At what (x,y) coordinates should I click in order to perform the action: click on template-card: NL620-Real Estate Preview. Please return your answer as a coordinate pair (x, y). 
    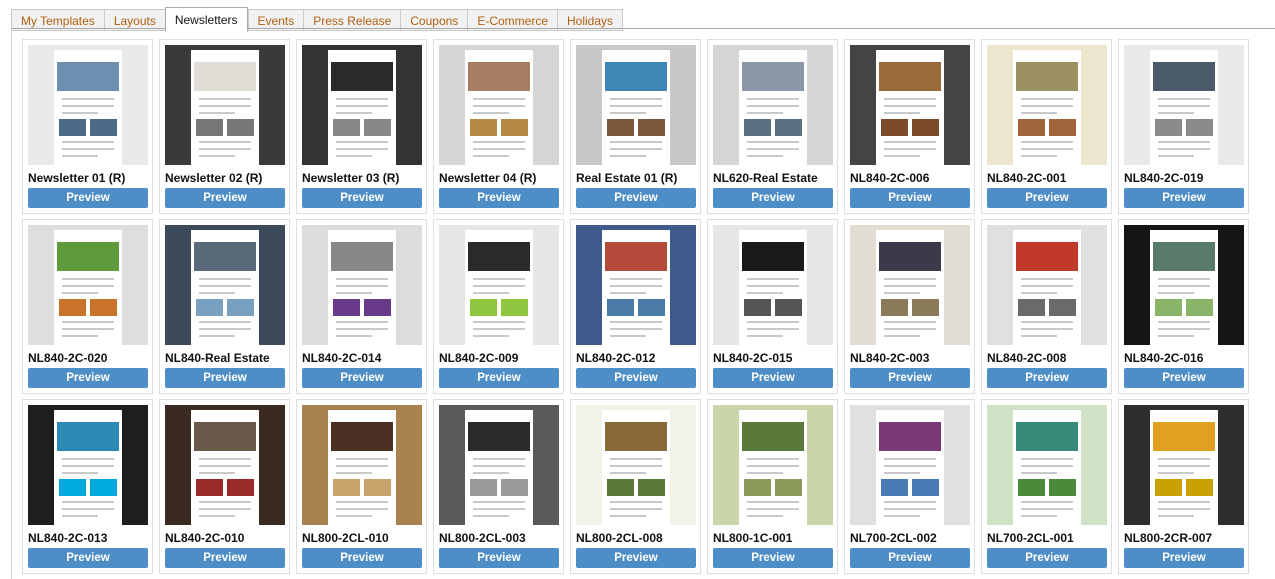
    Looking at the image, I should click on (772, 126).